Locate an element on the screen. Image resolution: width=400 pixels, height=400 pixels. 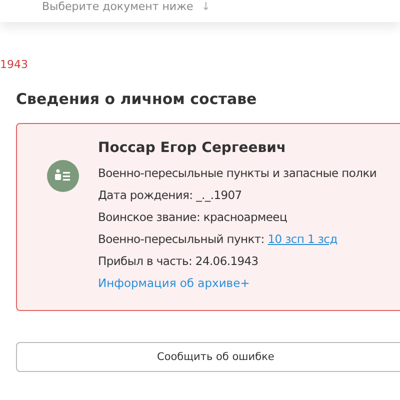
hint-text: Выберите документ ниже is located at coordinates (118, 7).